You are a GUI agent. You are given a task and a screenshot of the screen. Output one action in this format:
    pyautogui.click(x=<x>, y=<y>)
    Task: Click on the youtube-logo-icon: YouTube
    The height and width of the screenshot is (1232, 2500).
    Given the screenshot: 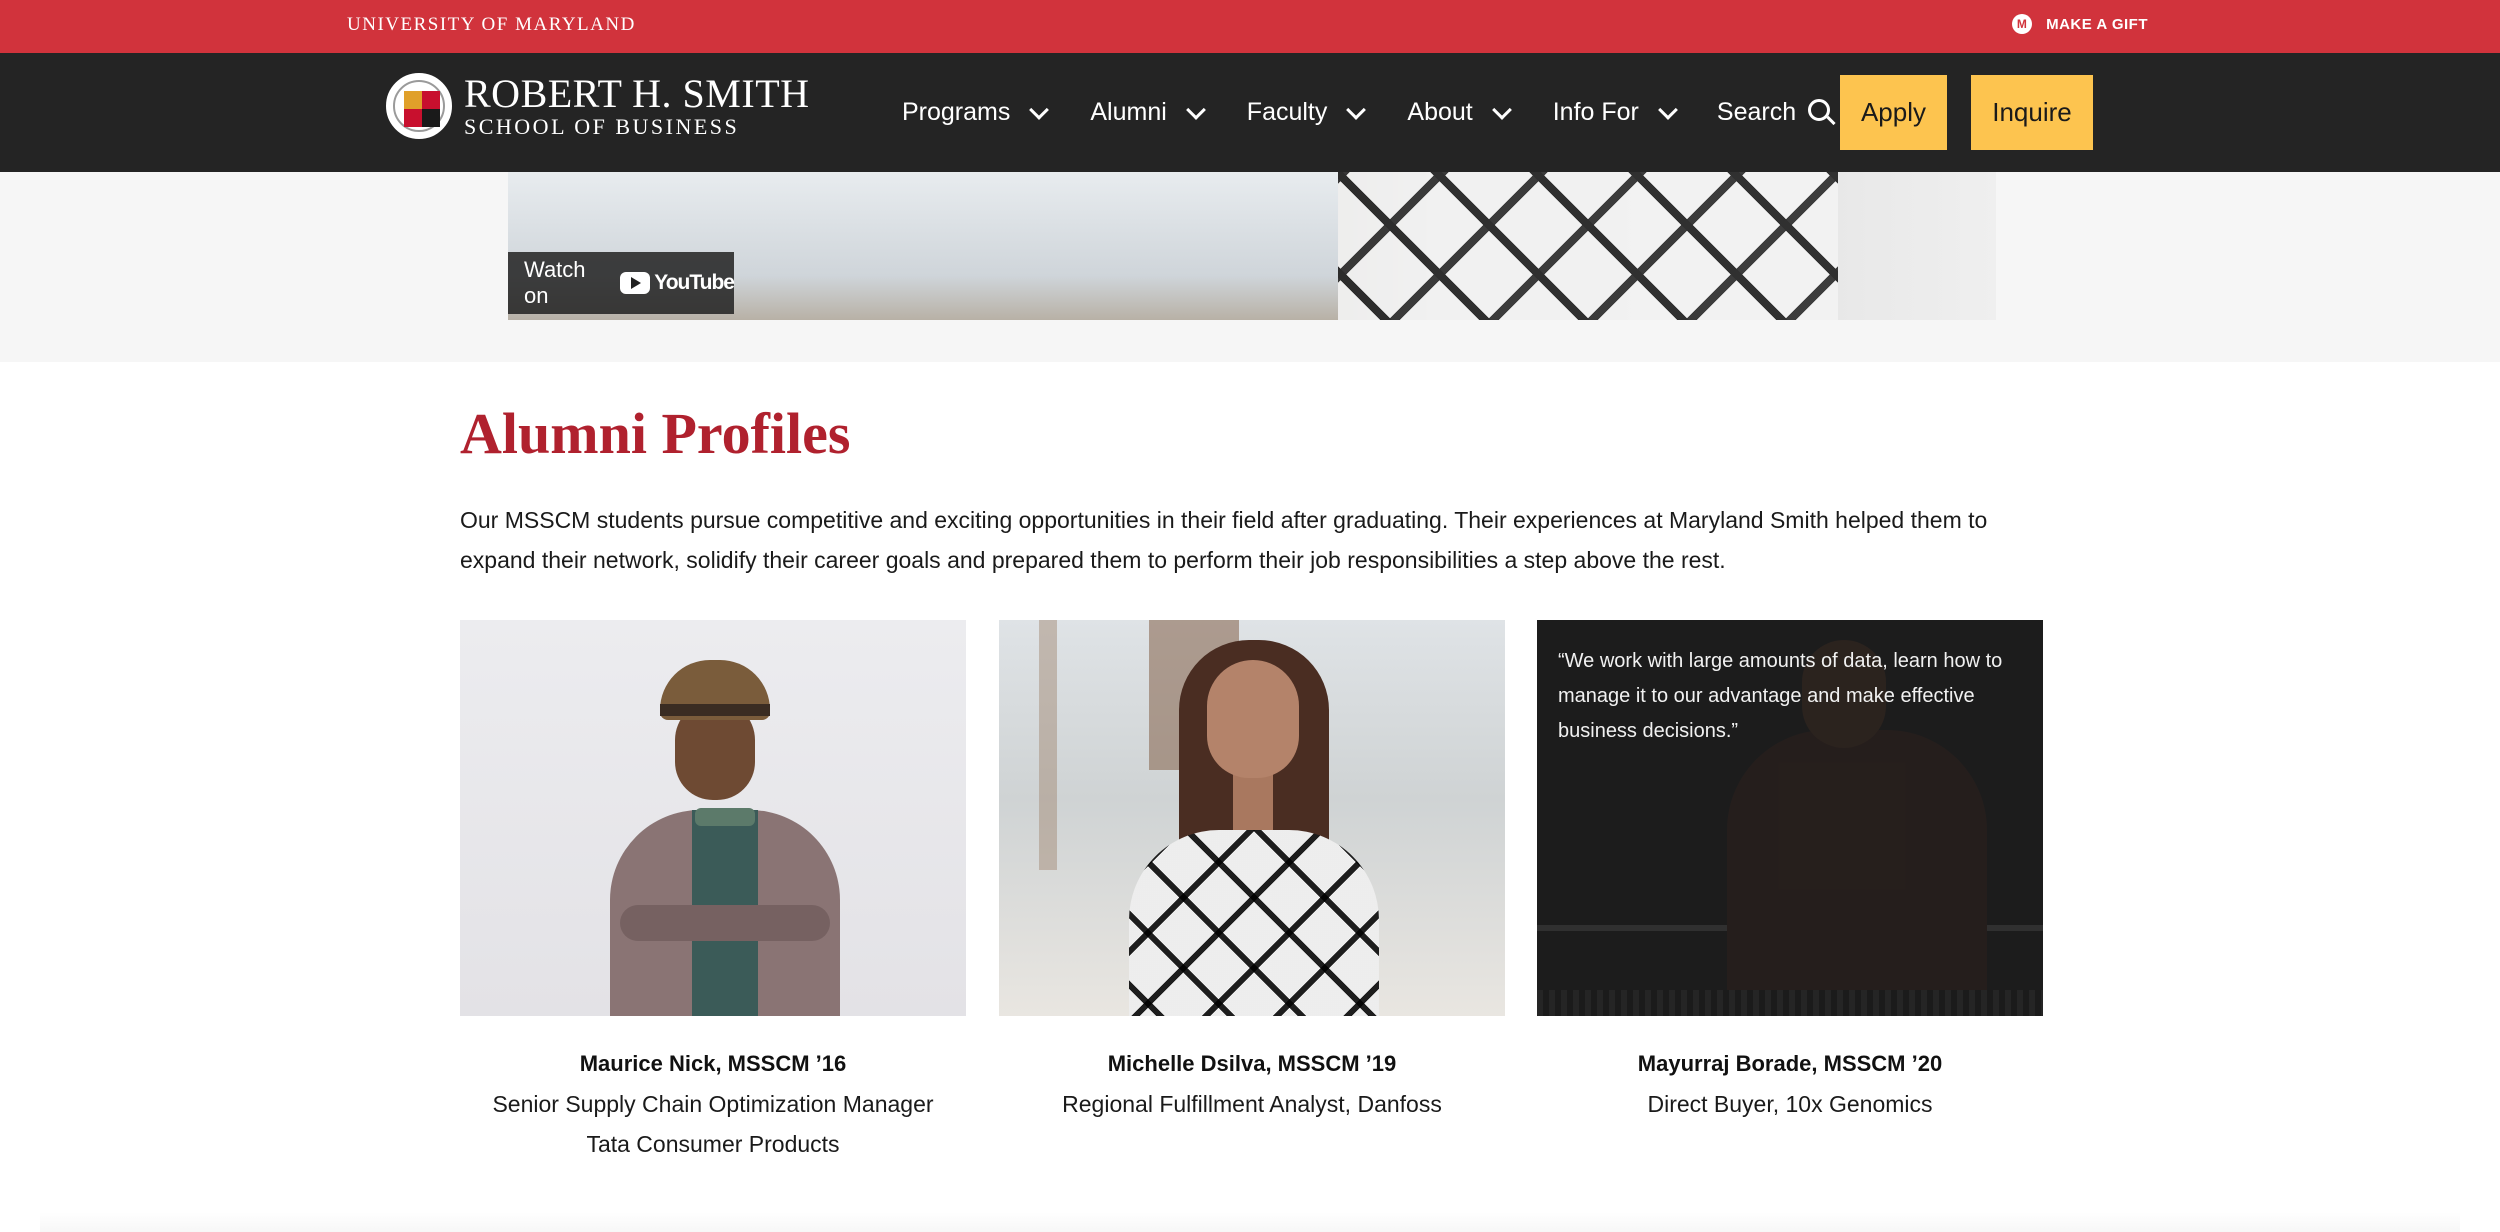 What is the action you would take?
    pyautogui.click(x=677, y=283)
    